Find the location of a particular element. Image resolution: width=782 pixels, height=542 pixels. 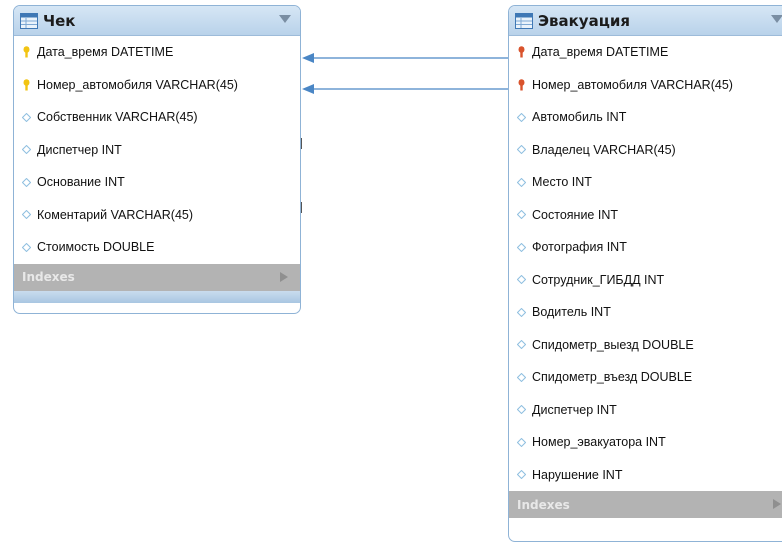

column-label: Водитель INT is located at coordinates (571, 312).